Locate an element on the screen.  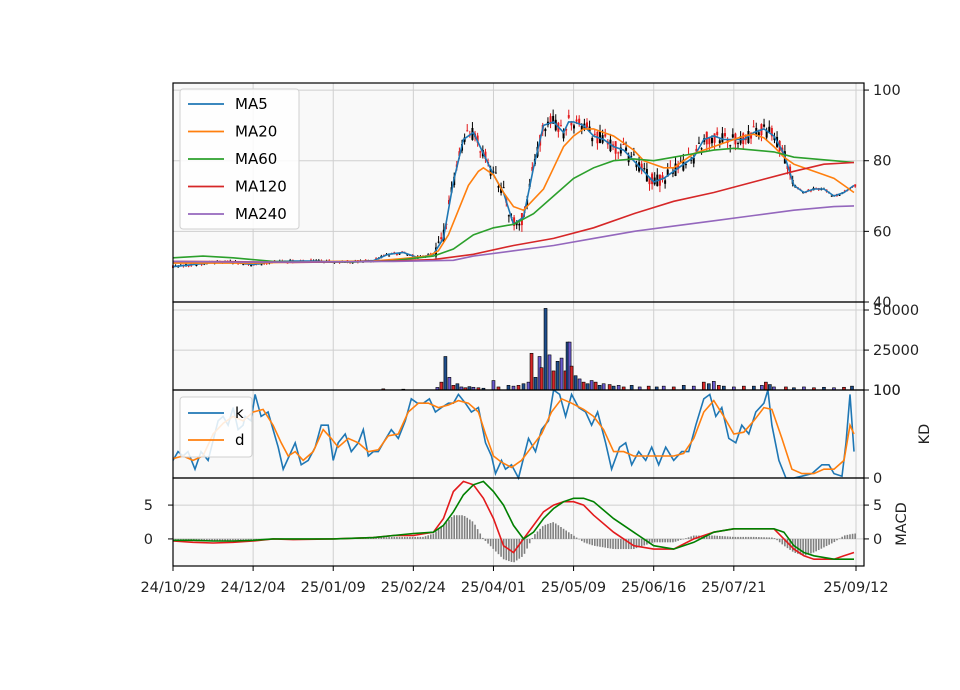
legend-label-ma240: MA240 is located at coordinates (261, 214).